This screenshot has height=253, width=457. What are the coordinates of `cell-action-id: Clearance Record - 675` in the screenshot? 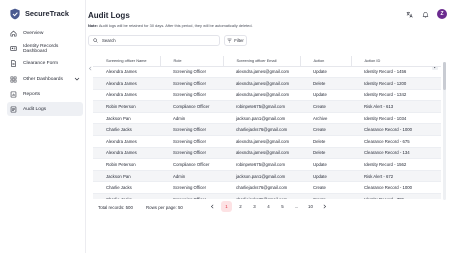 It's located at (396, 141).